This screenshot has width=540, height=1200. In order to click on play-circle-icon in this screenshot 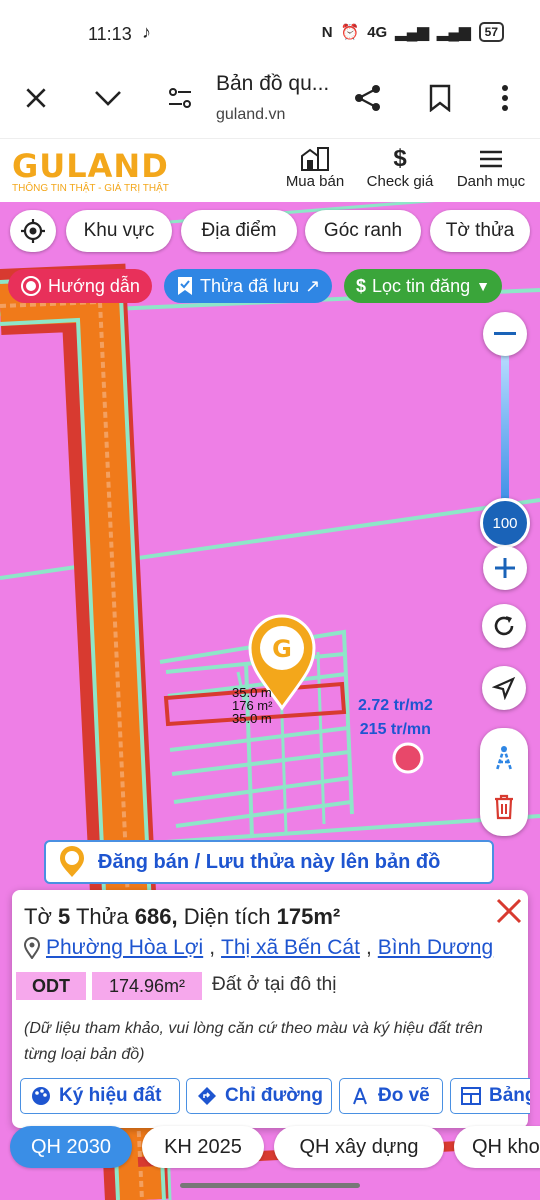, I will do `click(31, 286)`.